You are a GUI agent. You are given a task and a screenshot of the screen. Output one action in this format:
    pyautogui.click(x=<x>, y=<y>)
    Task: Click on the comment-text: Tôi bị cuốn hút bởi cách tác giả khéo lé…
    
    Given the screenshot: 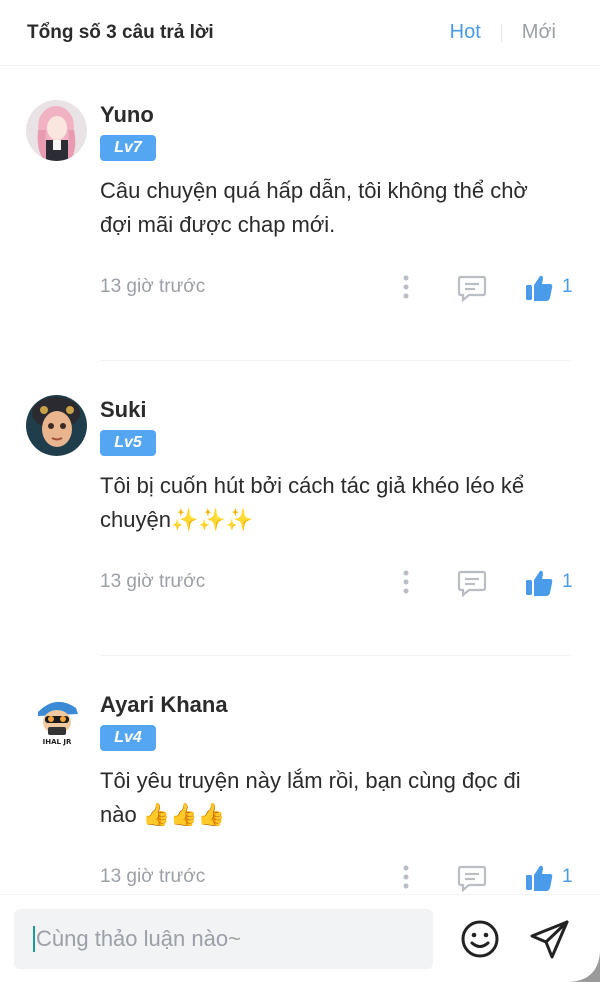 What is the action you would take?
    pyautogui.click(x=312, y=502)
    